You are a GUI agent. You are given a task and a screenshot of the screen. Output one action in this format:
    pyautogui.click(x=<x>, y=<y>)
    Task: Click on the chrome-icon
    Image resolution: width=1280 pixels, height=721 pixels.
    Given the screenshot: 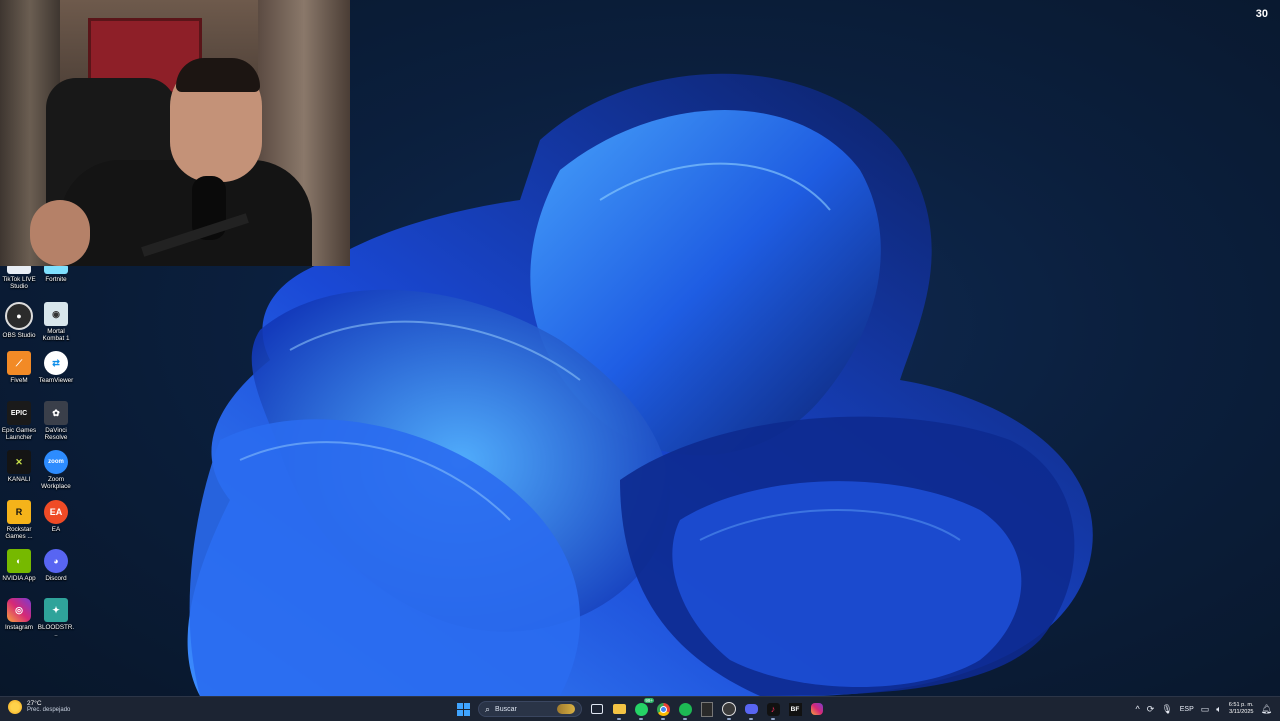 What is the action you would take?
    pyautogui.click(x=663, y=709)
    